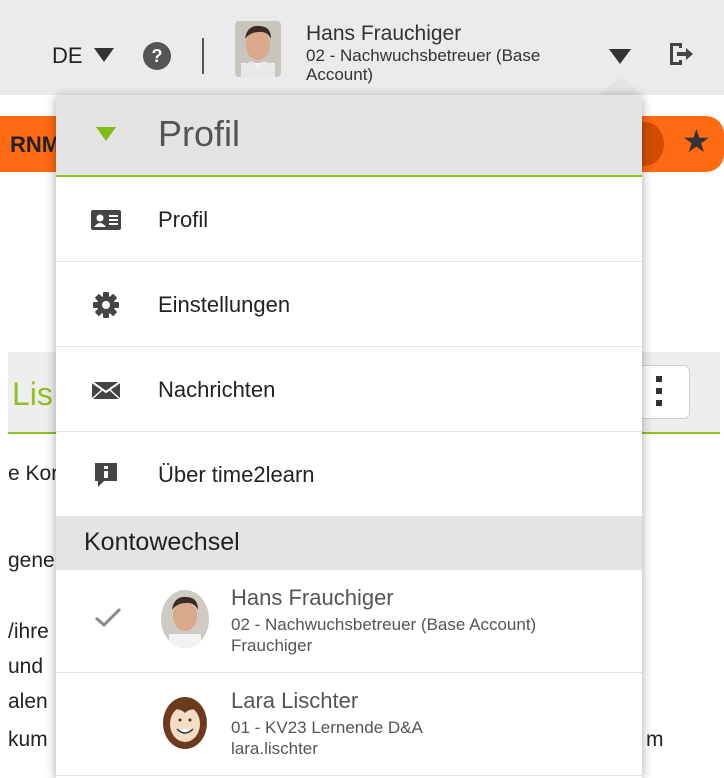 This screenshot has width=724, height=778. I want to click on account-role: 01 - KV23 Lernende D&A, so click(327, 727).